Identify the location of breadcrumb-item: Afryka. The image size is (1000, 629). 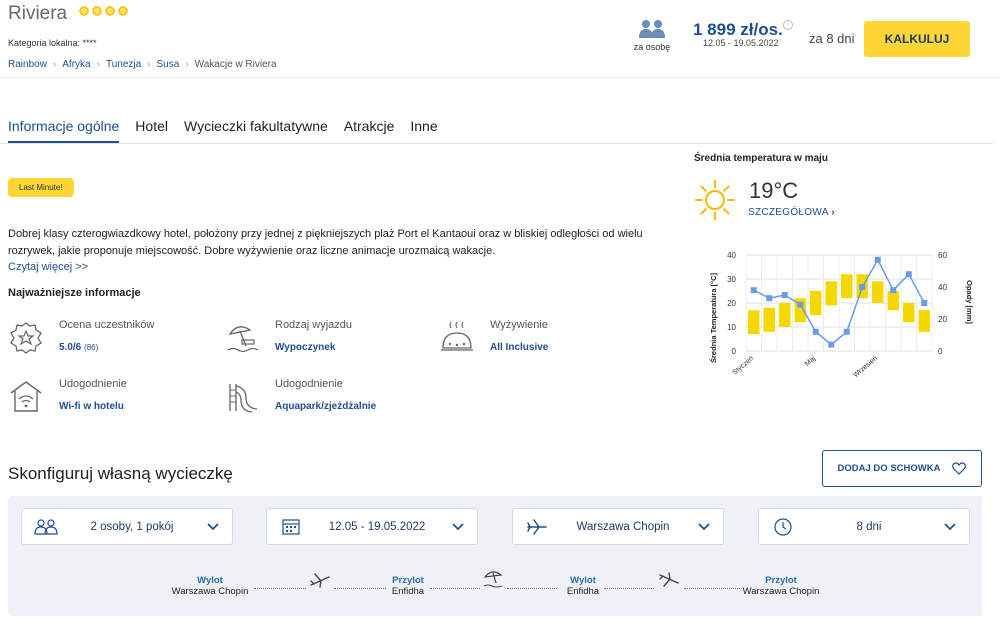
(76, 64).